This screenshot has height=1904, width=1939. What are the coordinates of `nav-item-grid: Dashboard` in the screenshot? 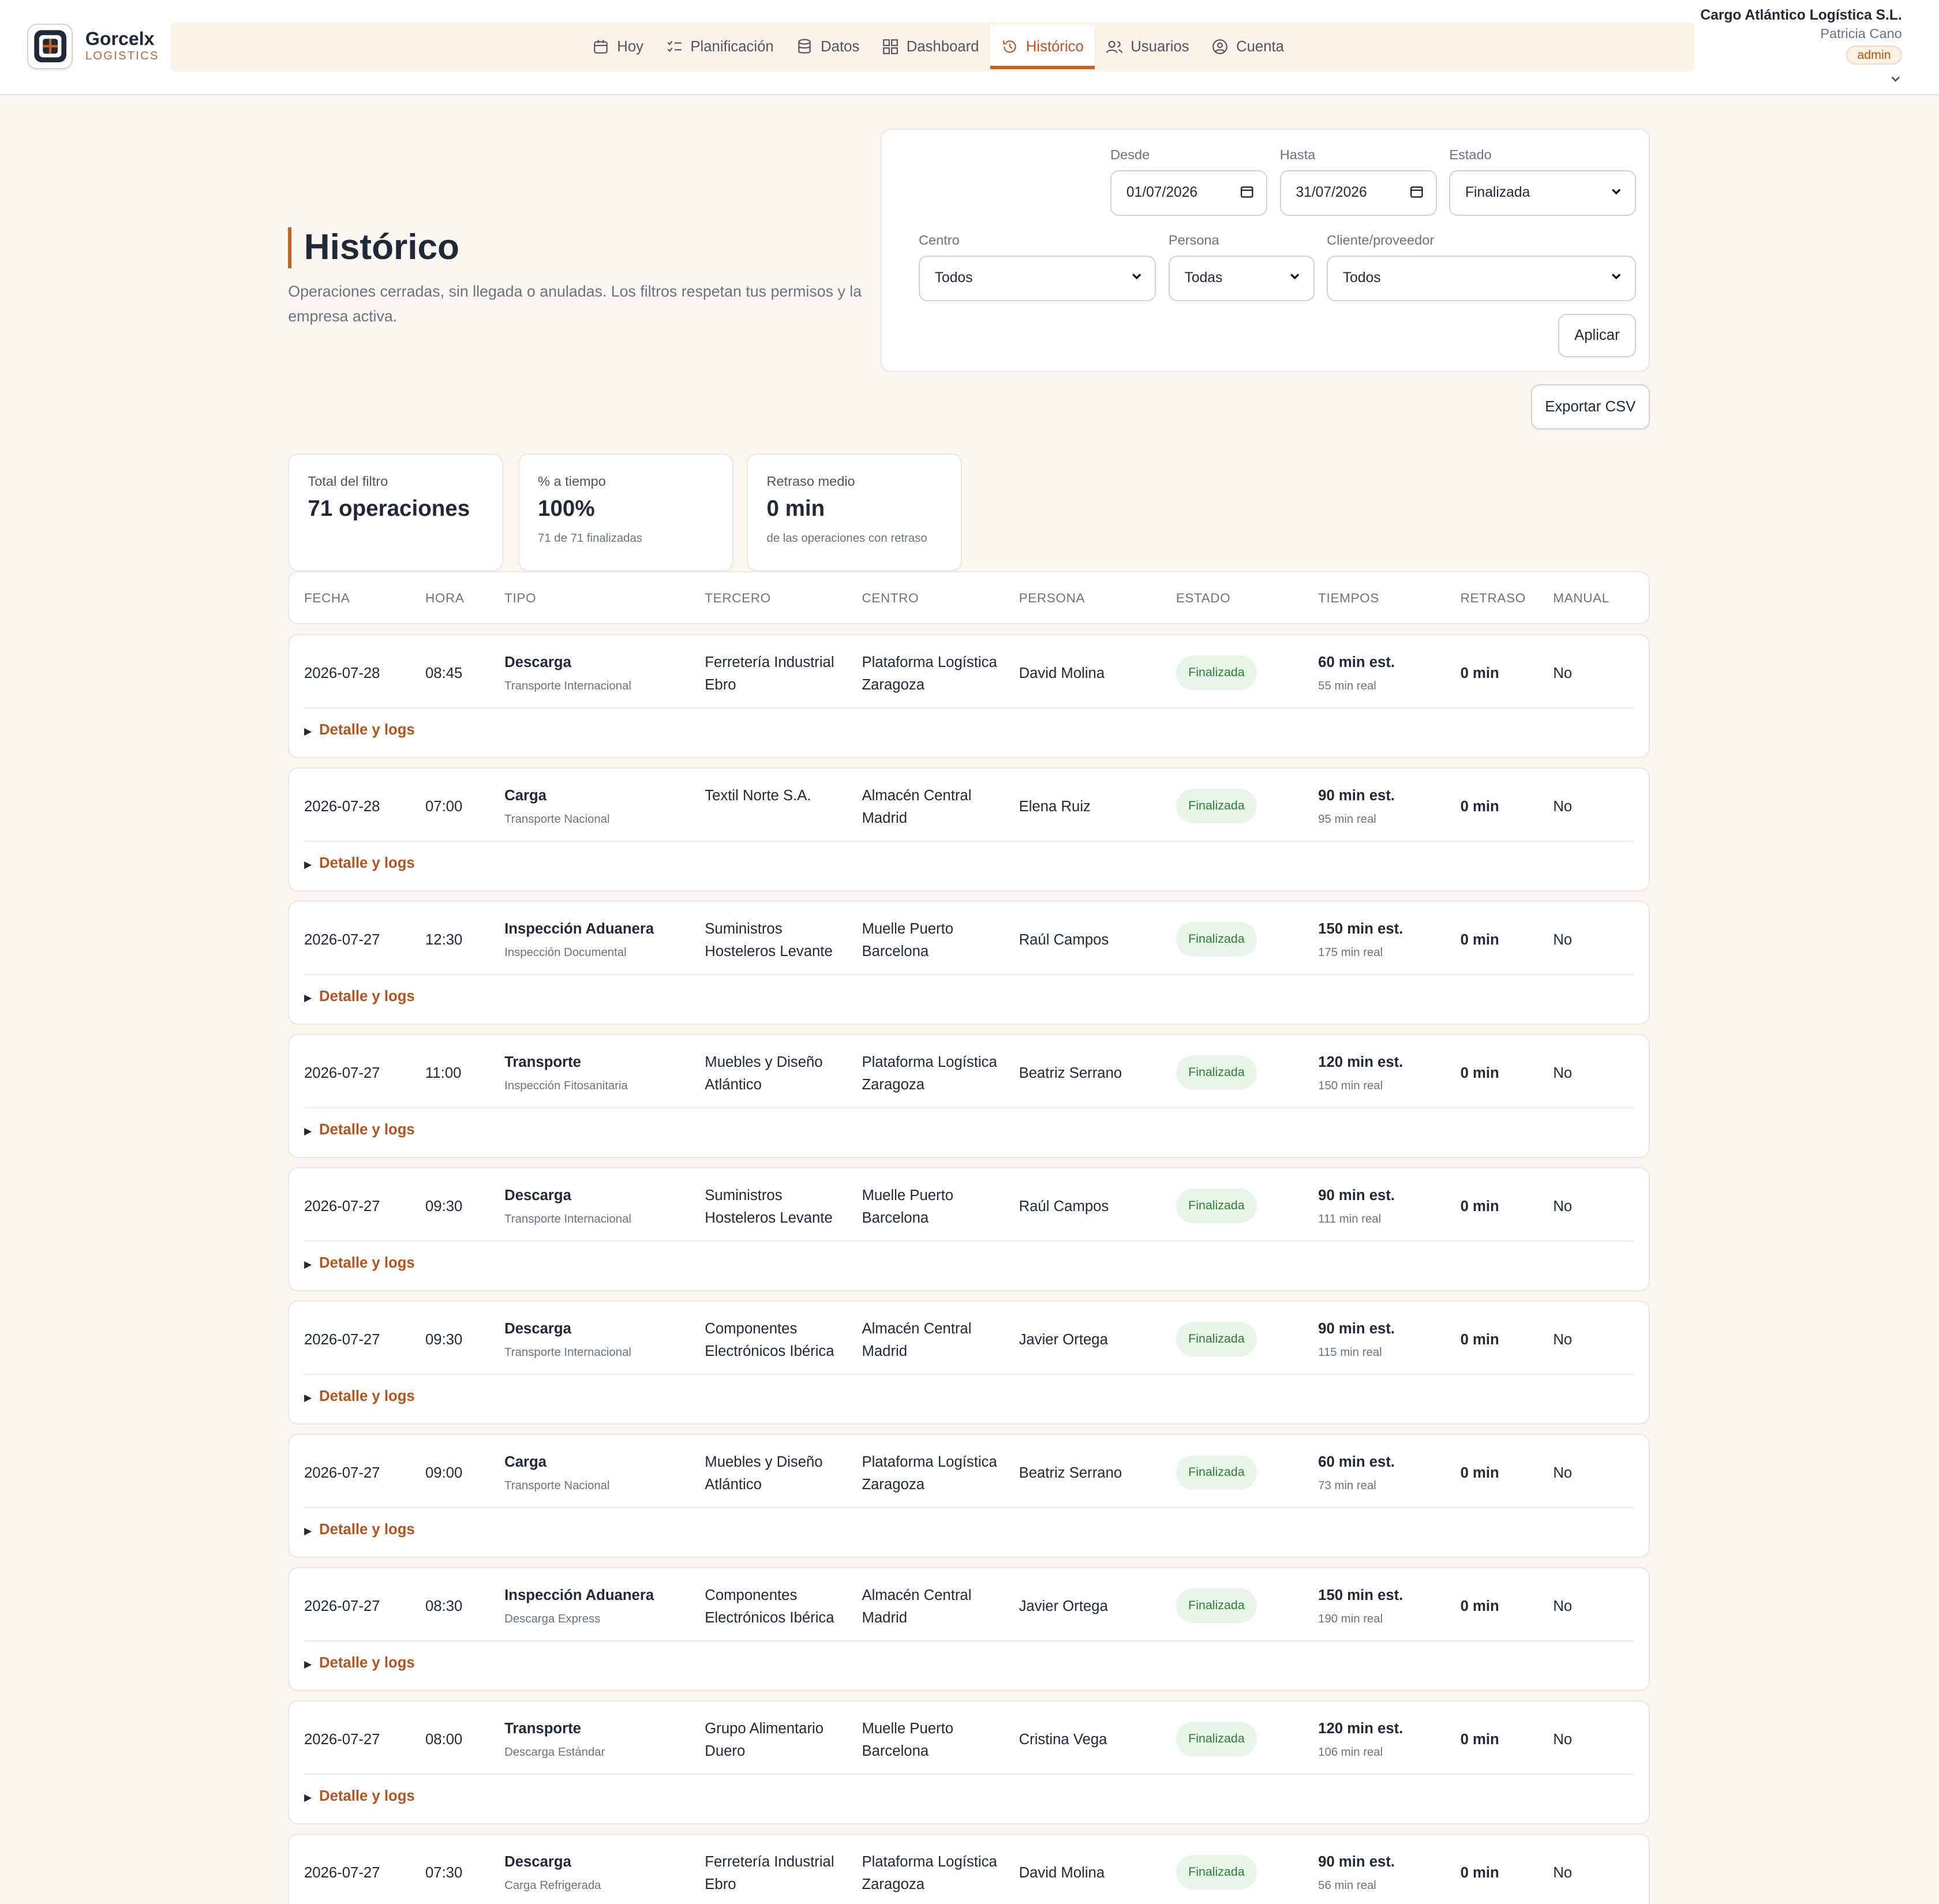 It's located at (930, 47).